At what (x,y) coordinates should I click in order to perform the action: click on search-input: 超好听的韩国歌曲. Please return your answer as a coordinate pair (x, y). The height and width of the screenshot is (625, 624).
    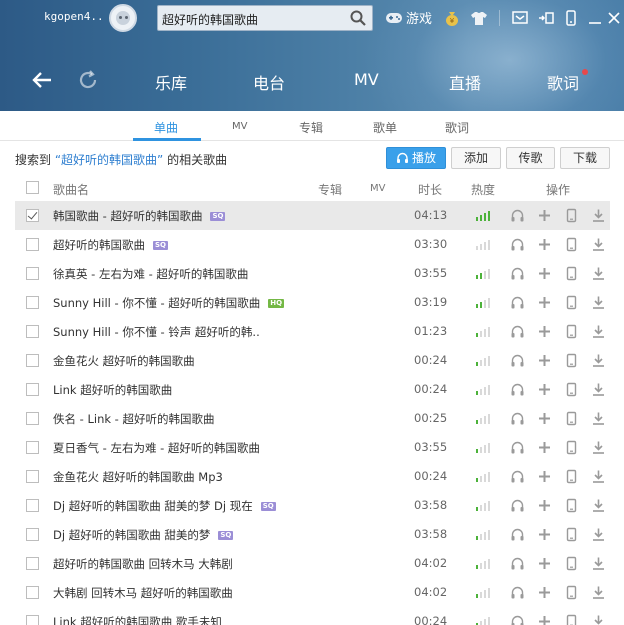
    Looking at the image, I should click on (265, 18).